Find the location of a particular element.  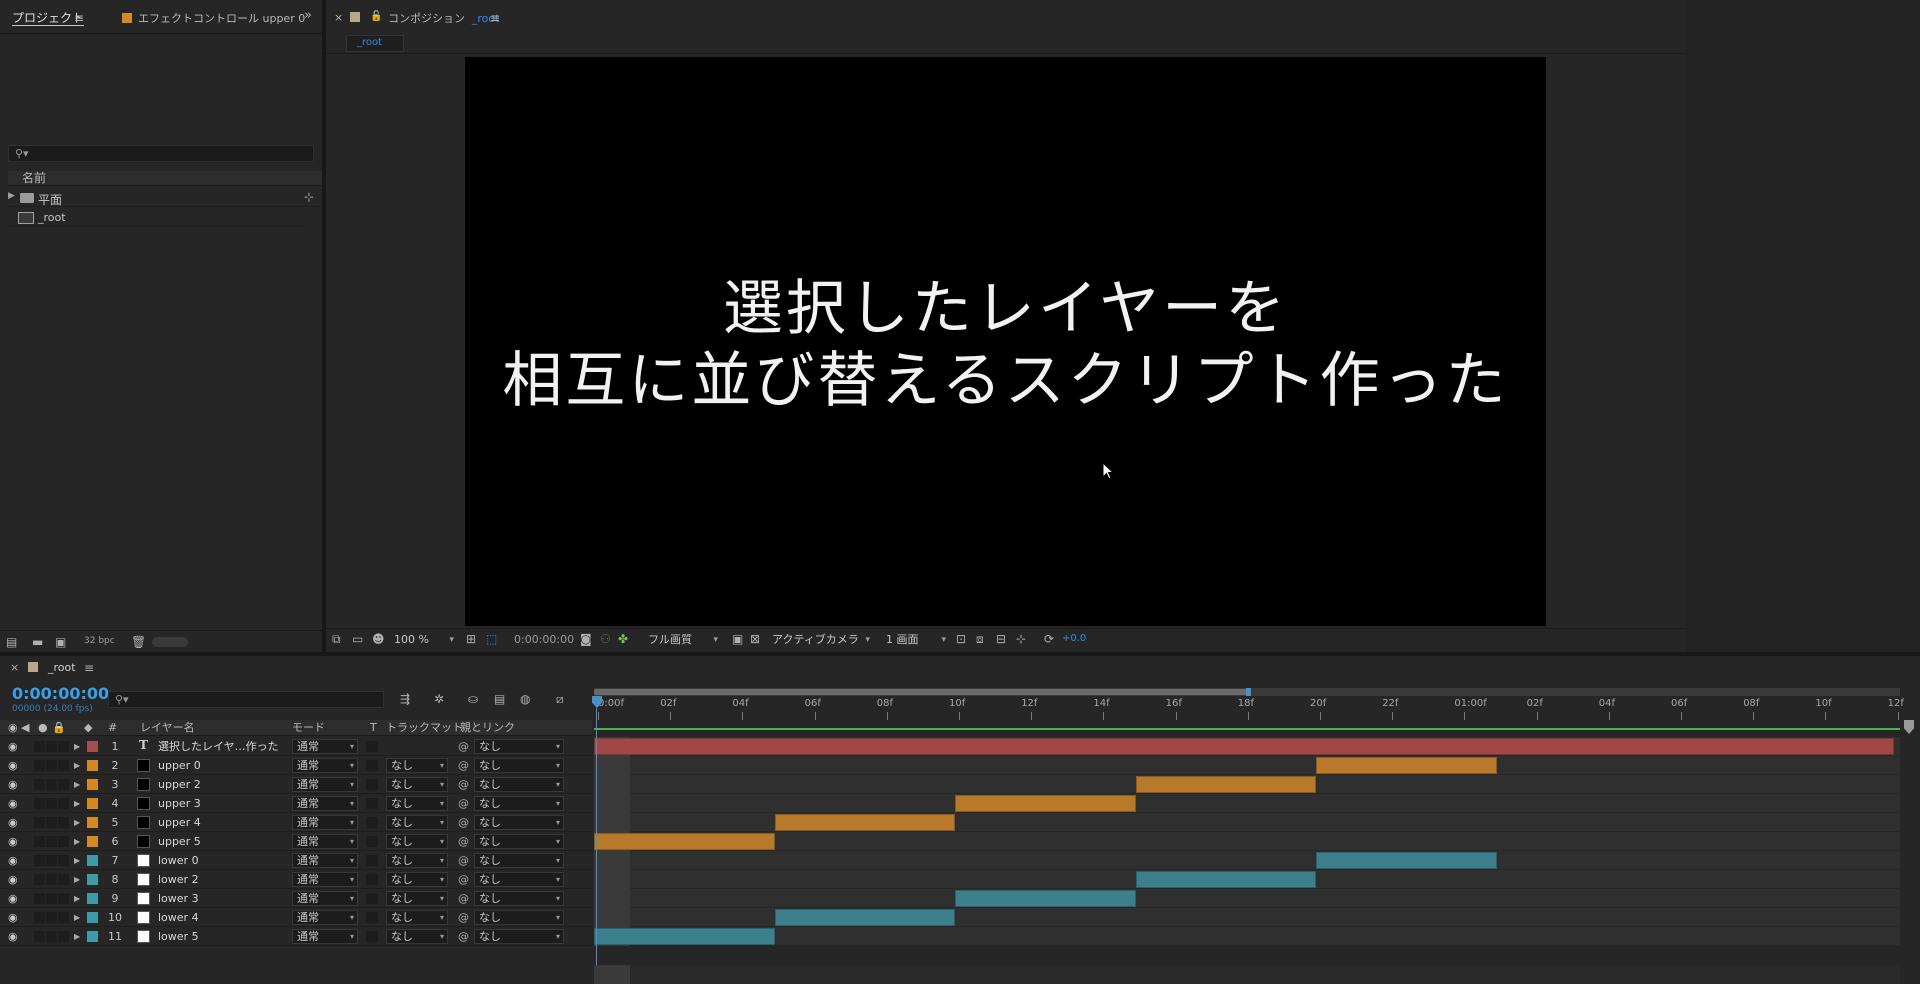

new-folder-icon: ▬ is located at coordinates (37, 642).